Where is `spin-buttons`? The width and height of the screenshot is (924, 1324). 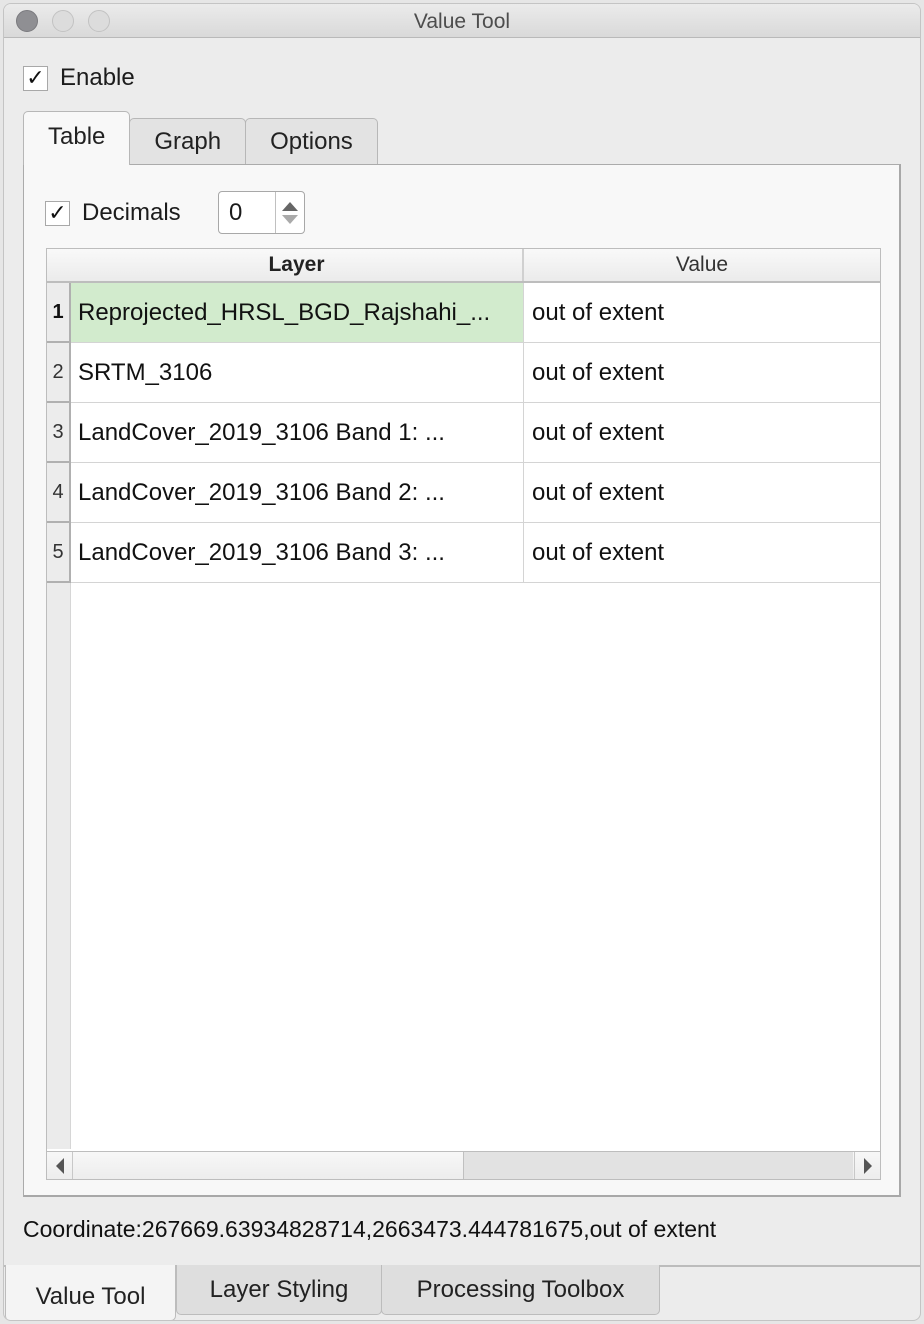
spin-buttons is located at coordinates (290, 212).